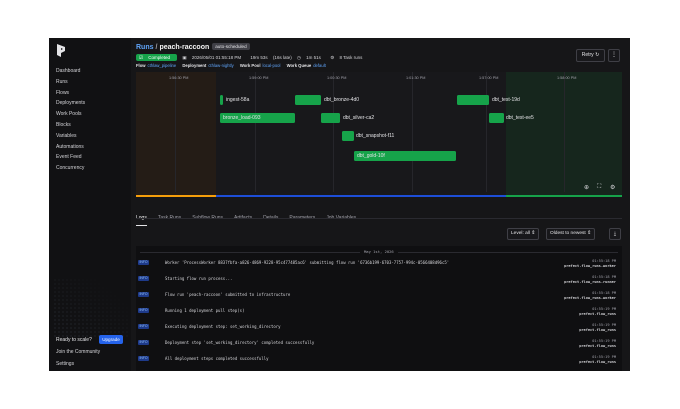  I want to click on run-duration-short: ◷ 1m 51s, so click(308, 57).